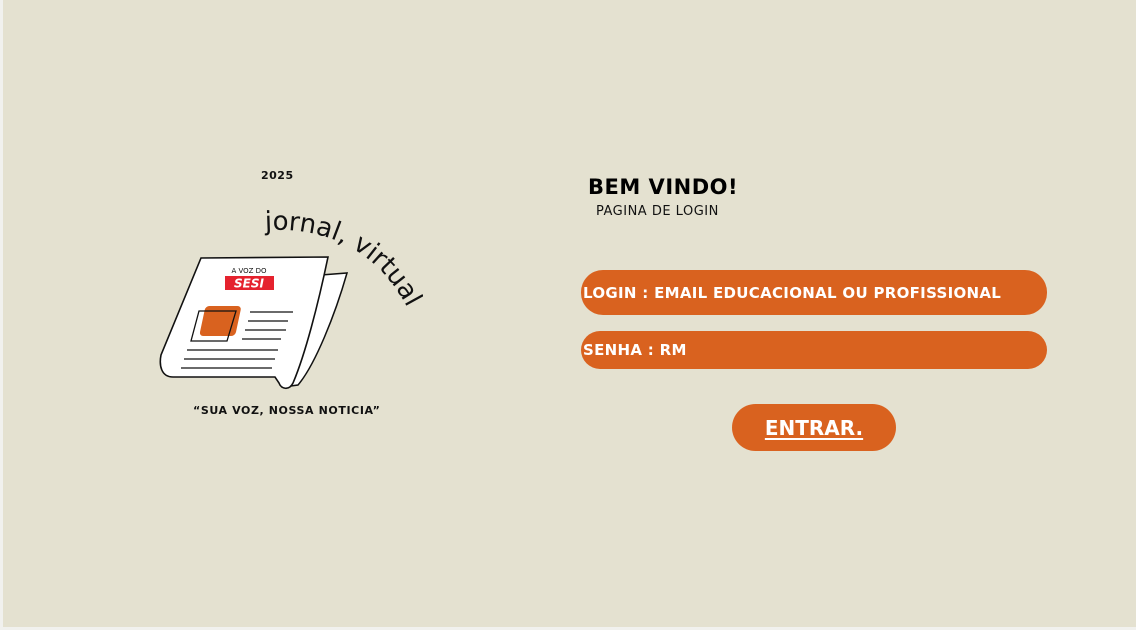  Describe the element at coordinates (249, 271) in the screenshot. I see `paper-header-small: A VOZ DO` at that location.